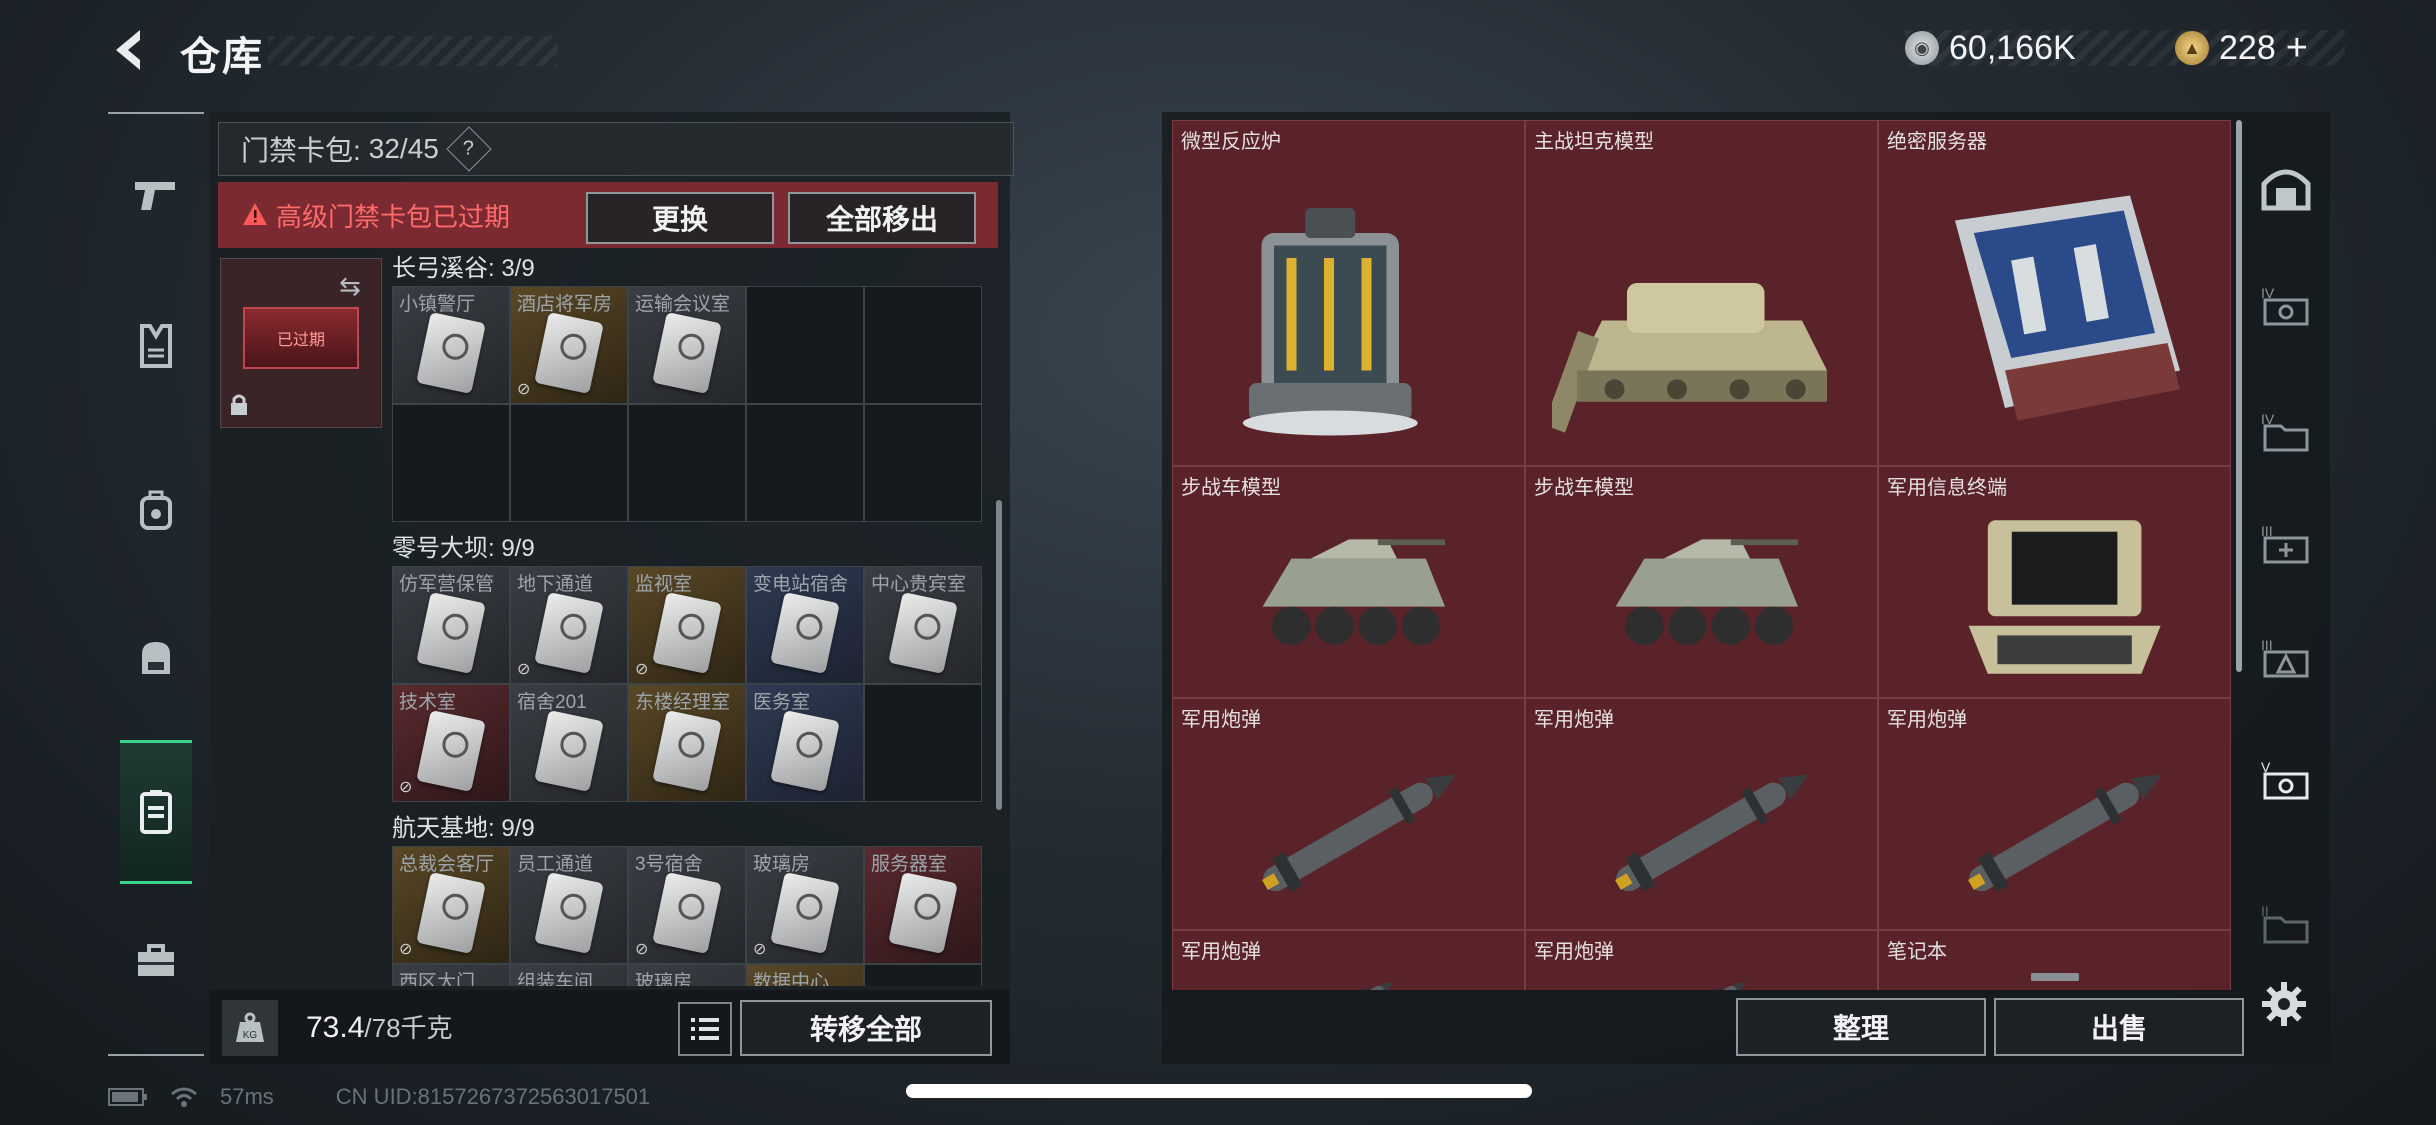 This screenshot has height=1125, width=2436. Describe the element at coordinates (680, 218) in the screenshot. I see `replace-button: 更换` at that location.